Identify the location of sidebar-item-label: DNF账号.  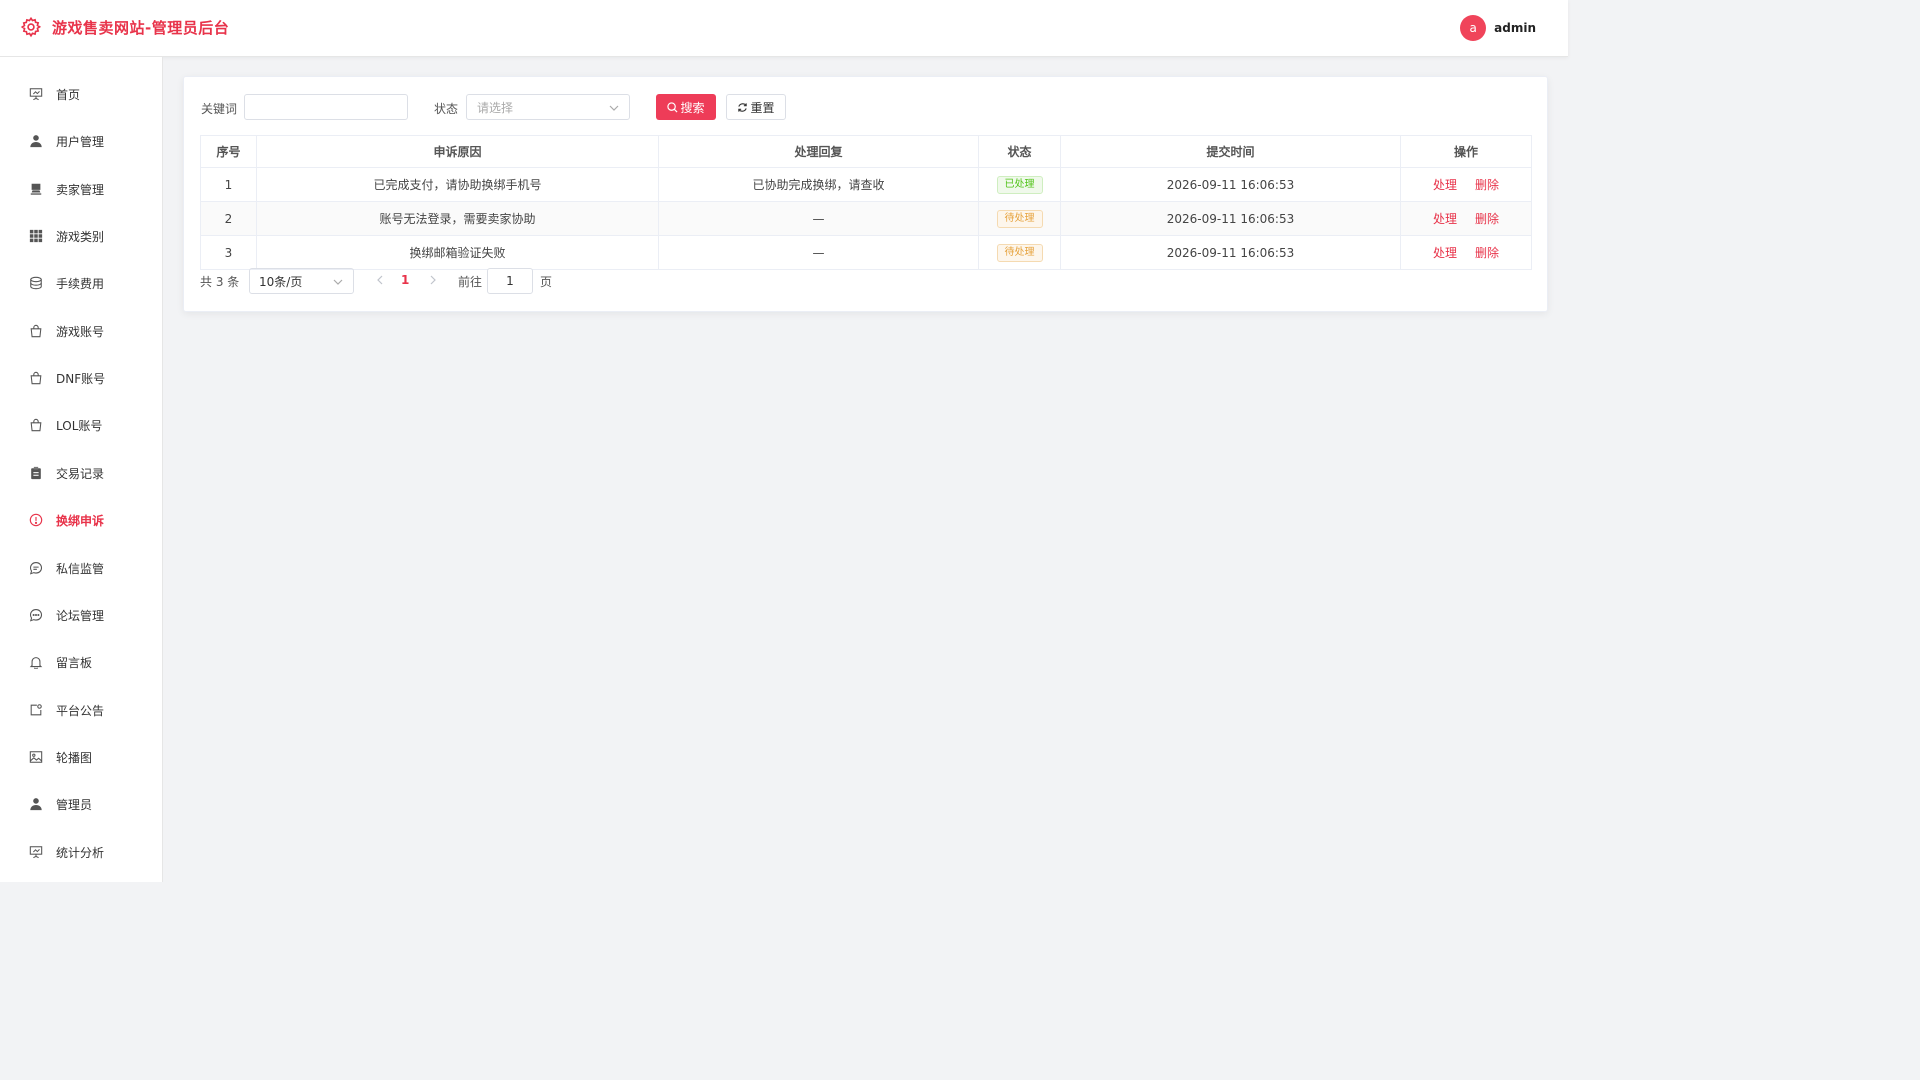
(81, 378).